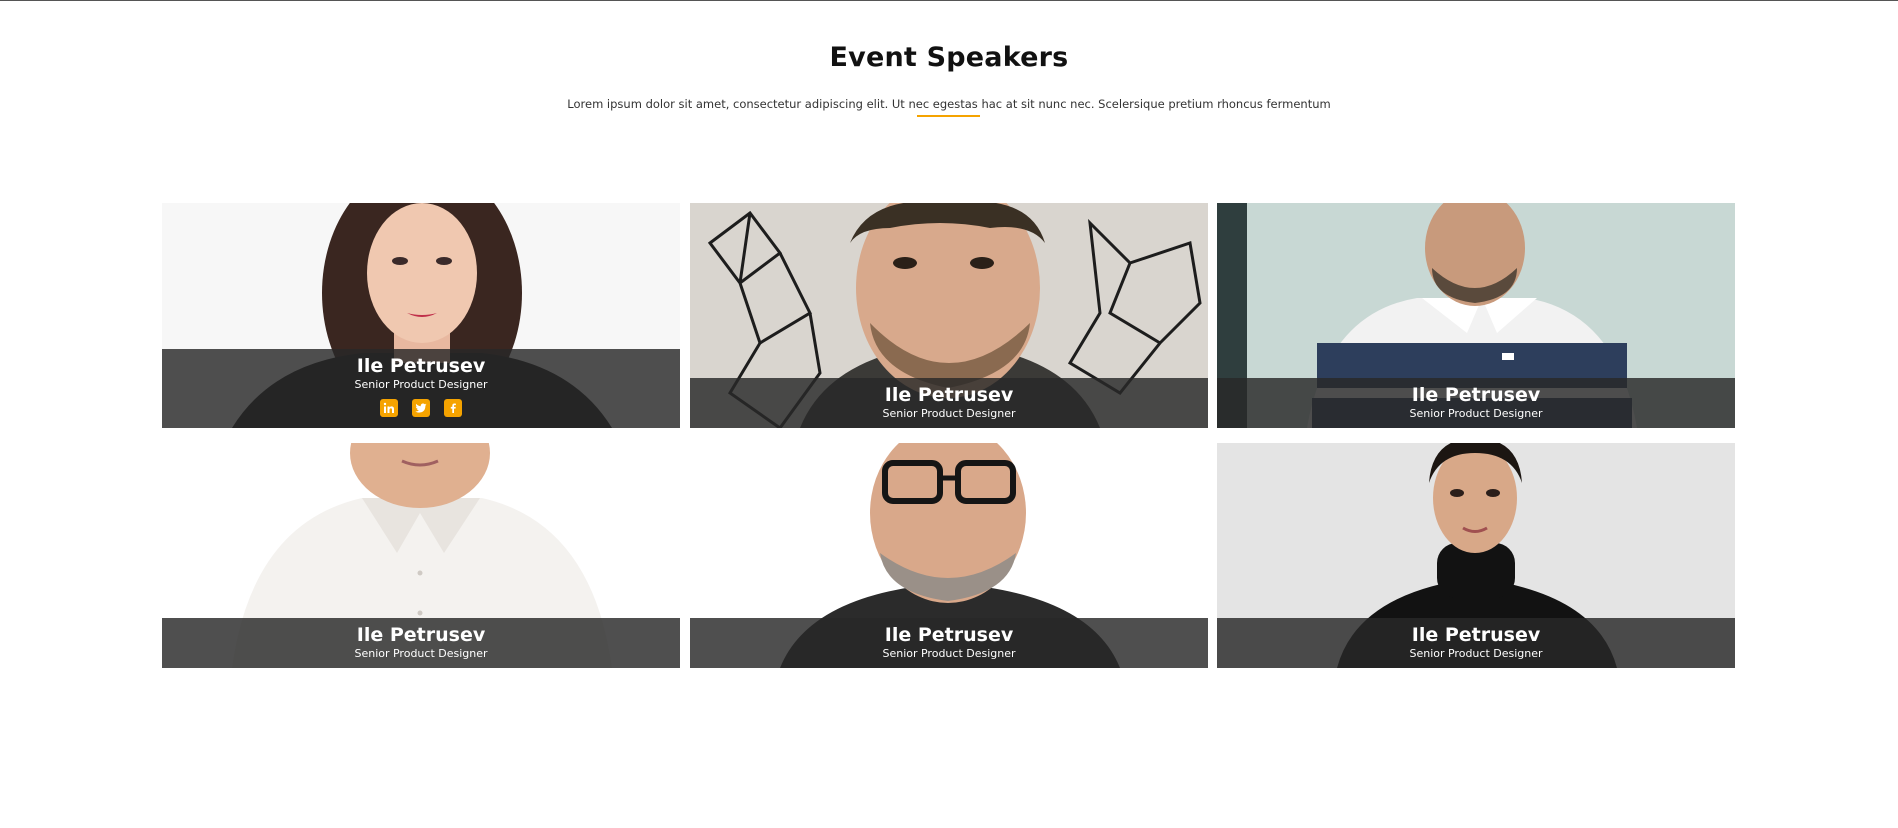 The width and height of the screenshot is (1898, 828). I want to click on social-links, so click(421, 408).